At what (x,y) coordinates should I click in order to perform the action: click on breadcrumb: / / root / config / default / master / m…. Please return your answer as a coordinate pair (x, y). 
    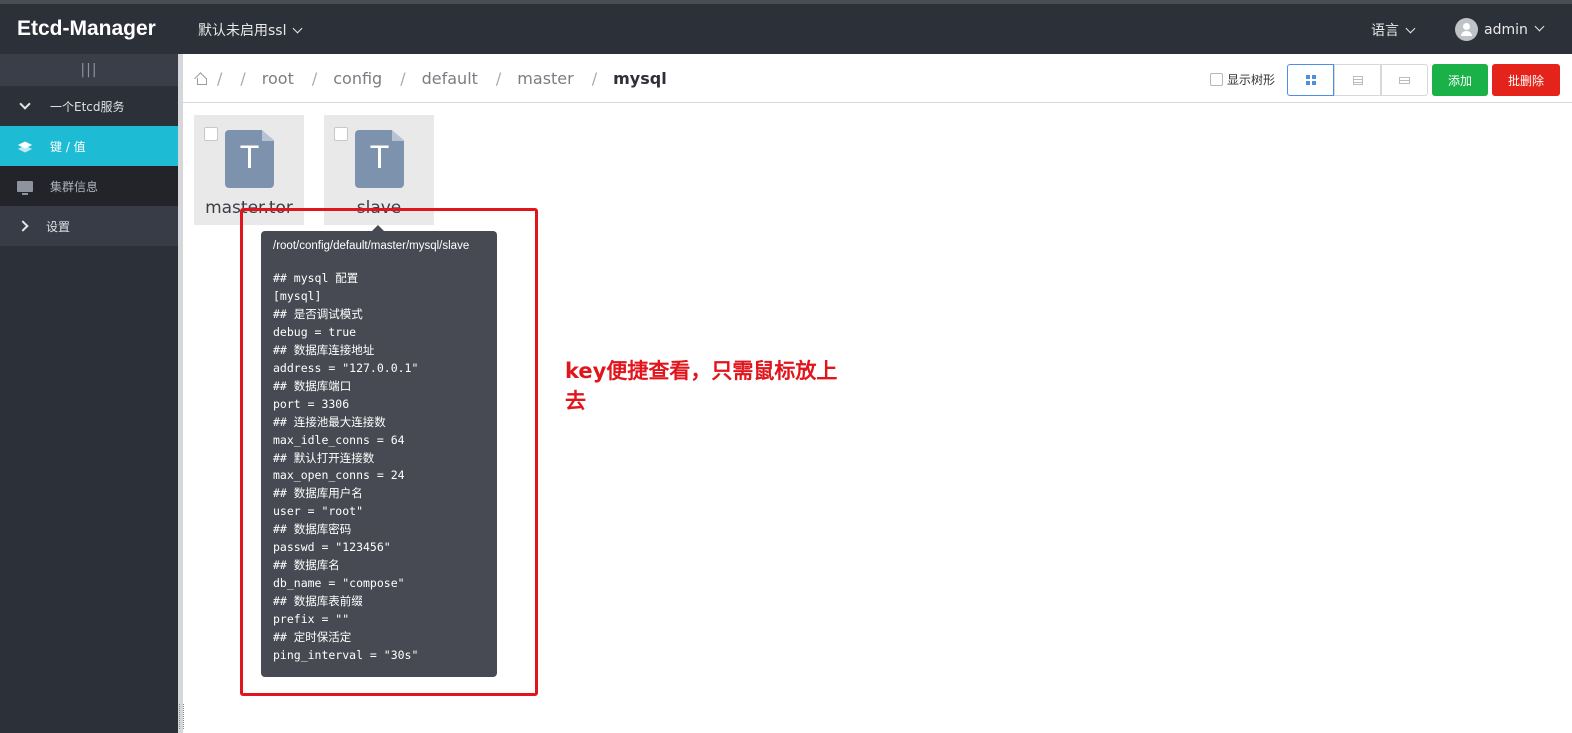
    Looking at the image, I should click on (439, 78).